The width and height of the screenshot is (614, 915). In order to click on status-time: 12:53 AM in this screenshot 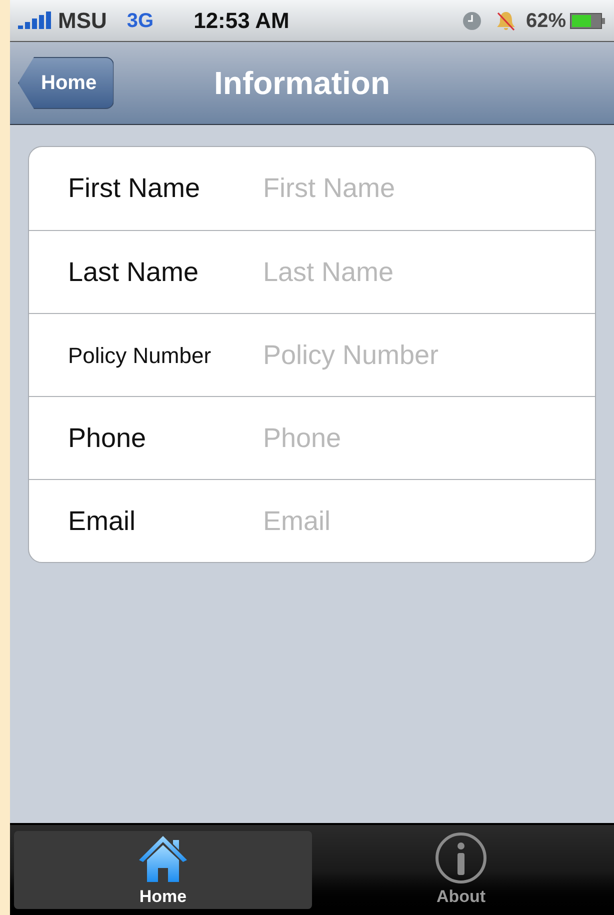, I will do `click(242, 21)`.